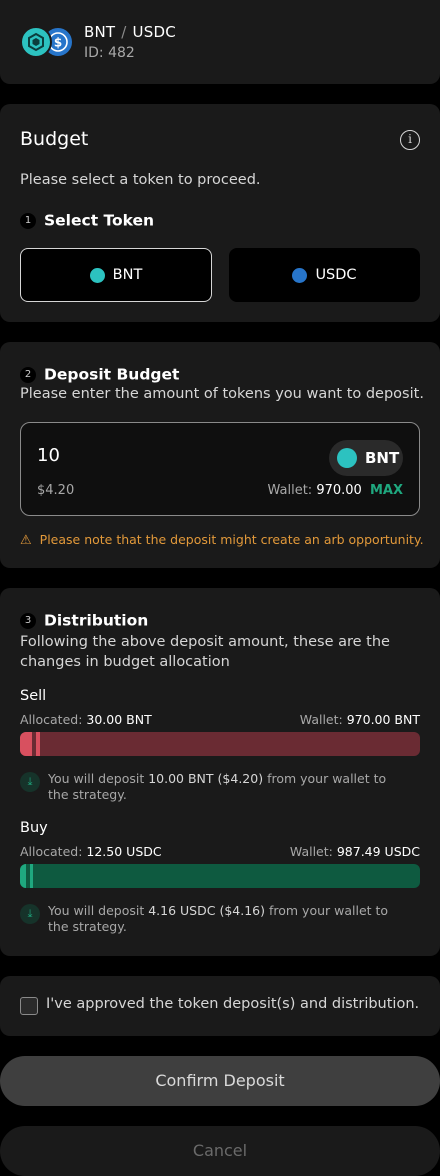  What do you see at coordinates (140, 180) in the screenshot?
I see `budget-subtitle: Please select a token to proceed.` at bounding box center [140, 180].